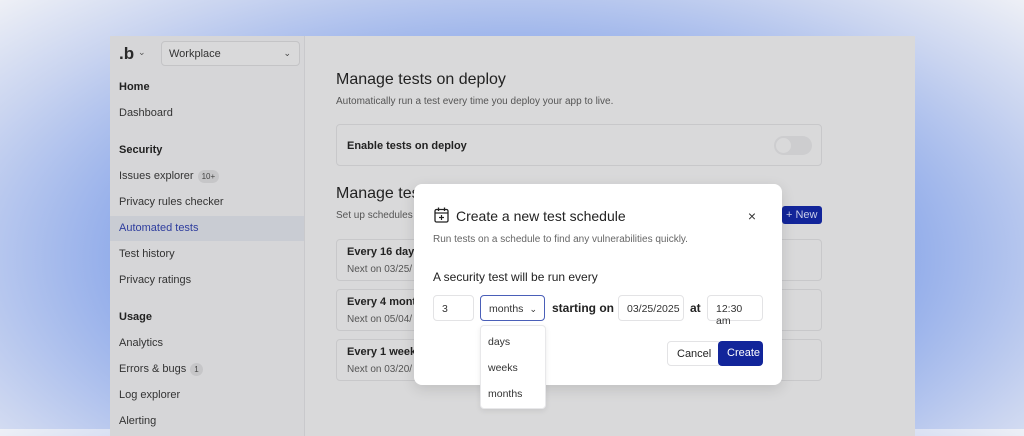  What do you see at coordinates (153, 369) in the screenshot?
I see `item-label: Errors & bugs` at bounding box center [153, 369].